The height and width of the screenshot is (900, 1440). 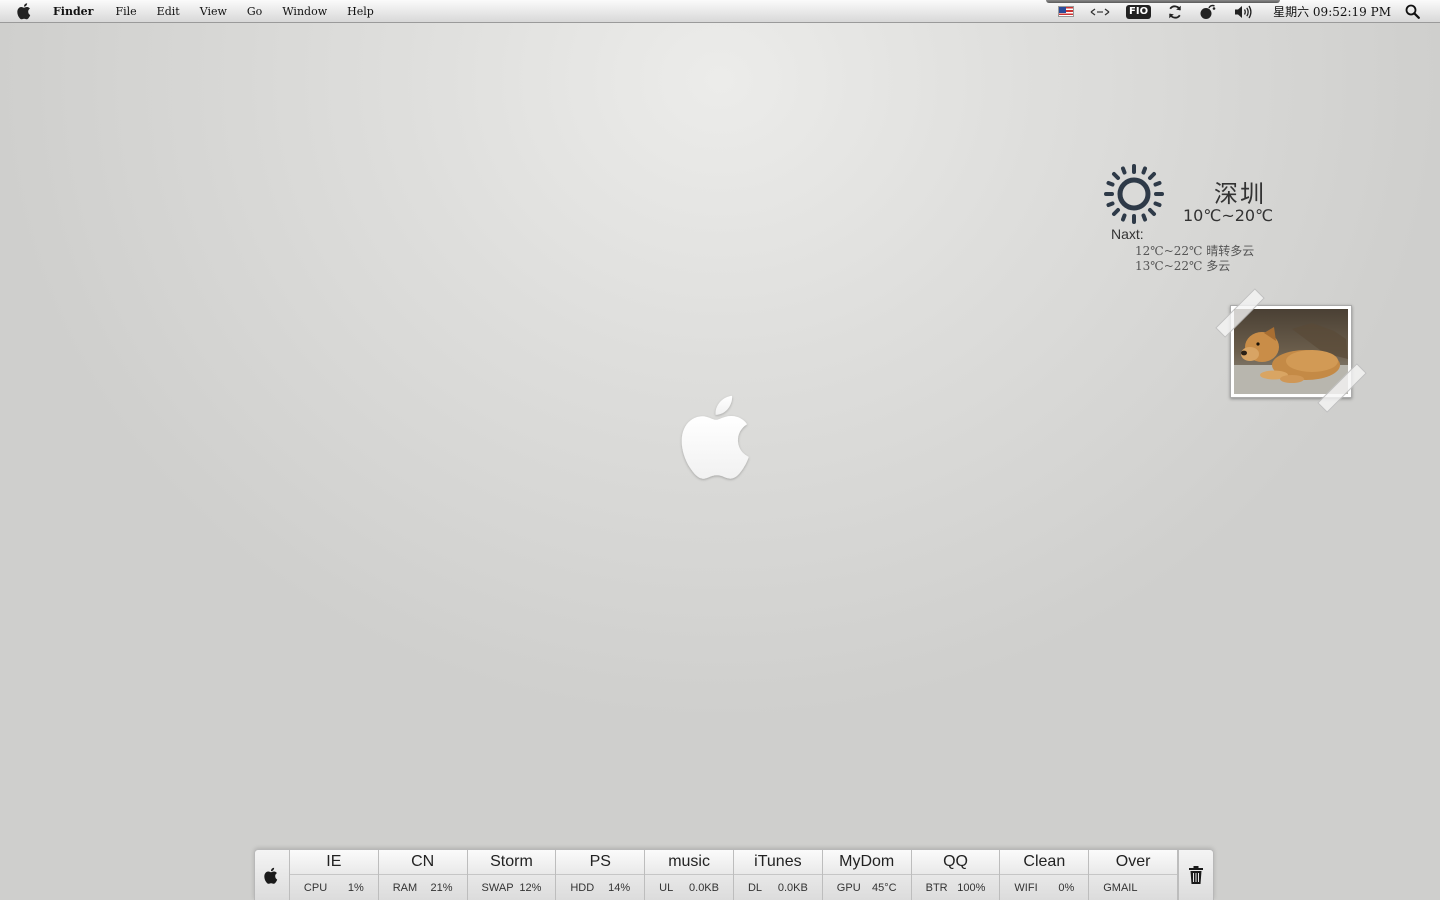 I want to click on weather-widget: 深圳 10℃~20℃ Naxt: 12℃~22℃ 晴转多云 13℃~22℃ 多云, so click(x=1198, y=220).